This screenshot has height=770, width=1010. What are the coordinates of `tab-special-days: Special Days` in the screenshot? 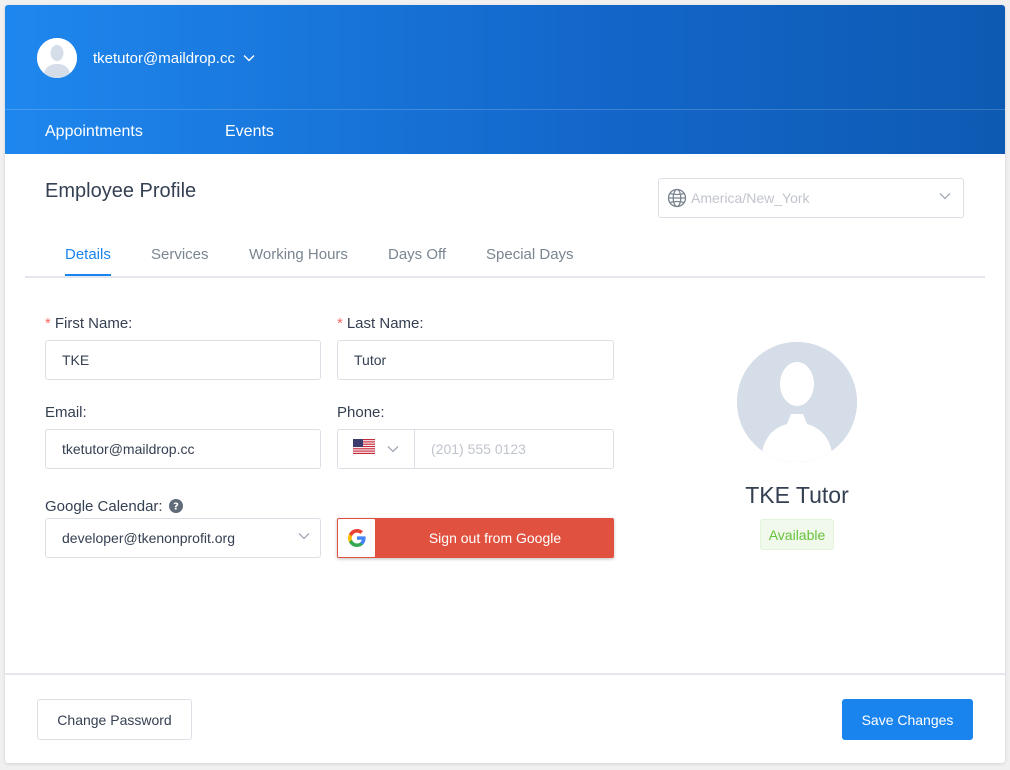 It's located at (530, 254).